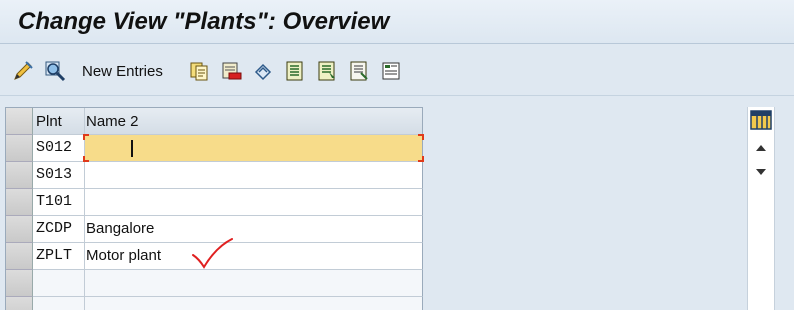 The width and height of the screenshot is (794, 310). What do you see at coordinates (761, 172) in the screenshot?
I see `scroll-down-icon` at bounding box center [761, 172].